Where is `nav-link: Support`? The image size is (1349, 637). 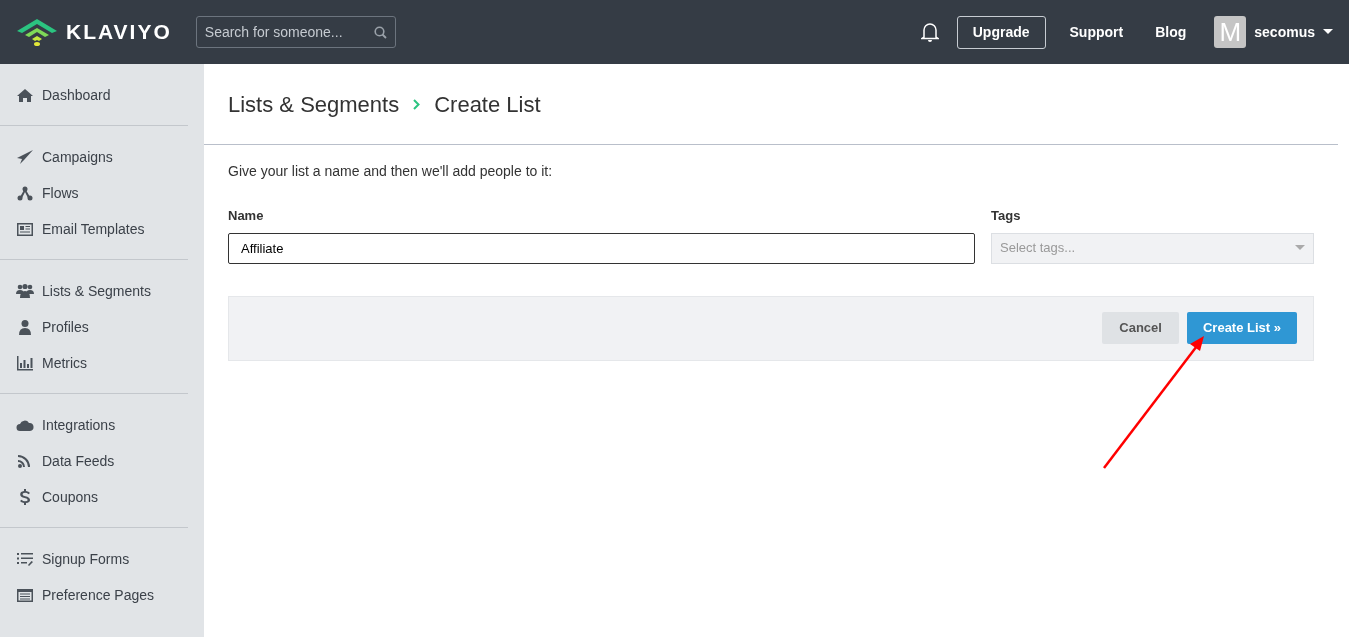 nav-link: Support is located at coordinates (1096, 32).